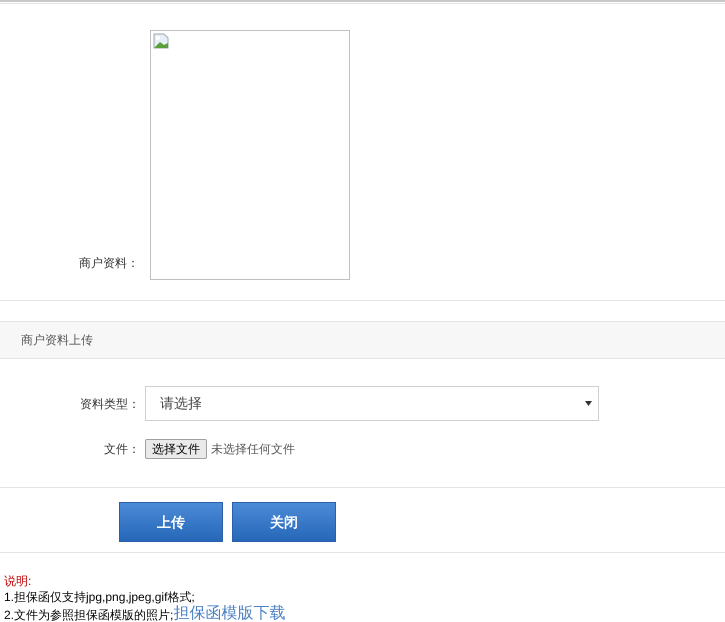 The image size is (725, 622). What do you see at coordinates (18, 581) in the screenshot?
I see `notes-title: 说明:` at bounding box center [18, 581].